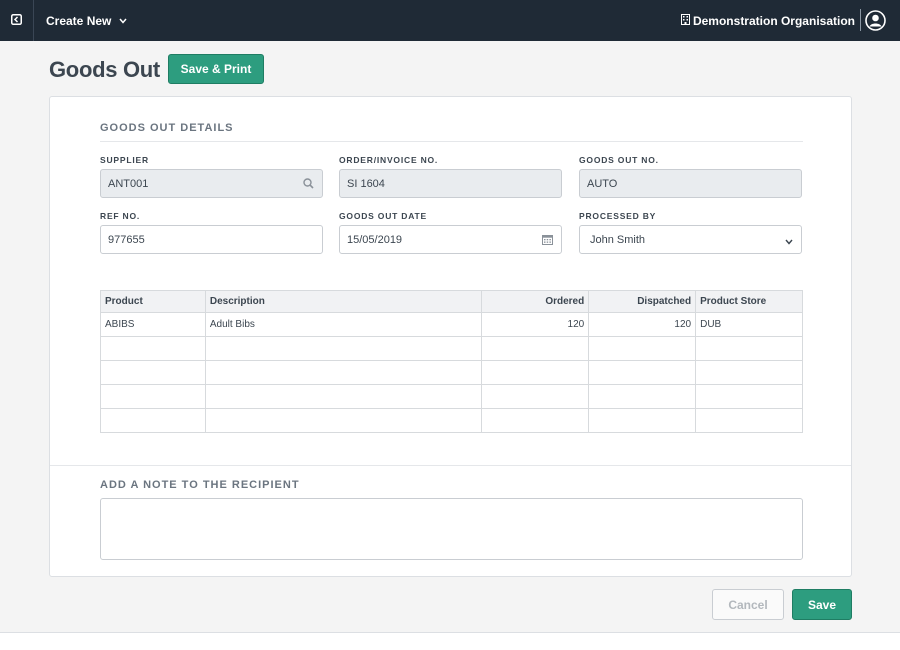 The width and height of the screenshot is (900, 650). What do you see at coordinates (619, 160) in the screenshot?
I see `goods-out-no-label: GOODS OUT NO.` at bounding box center [619, 160].